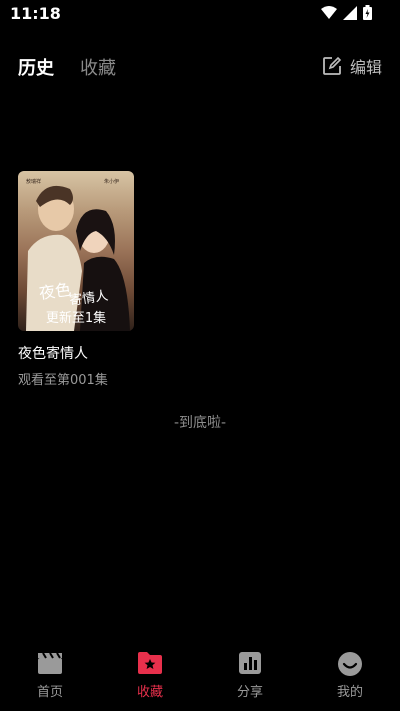  Describe the element at coordinates (329, 12) in the screenshot. I see `wifi-icon` at that location.